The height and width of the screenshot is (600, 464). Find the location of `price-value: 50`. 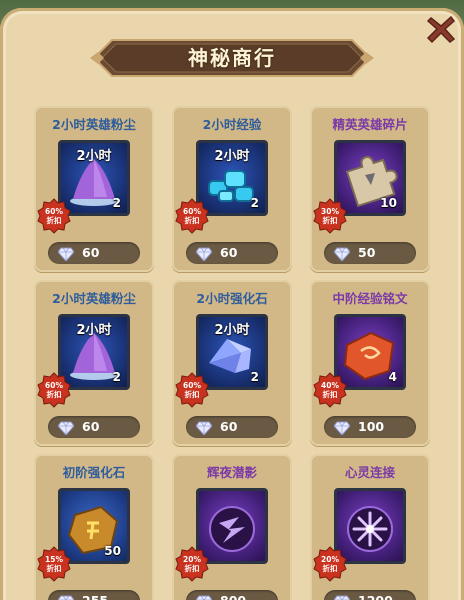

price-value: 50 is located at coordinates (367, 252).